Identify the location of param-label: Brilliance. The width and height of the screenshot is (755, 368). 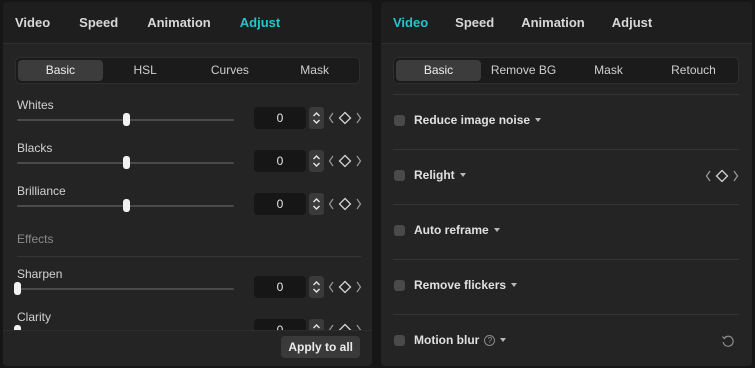
(41, 191).